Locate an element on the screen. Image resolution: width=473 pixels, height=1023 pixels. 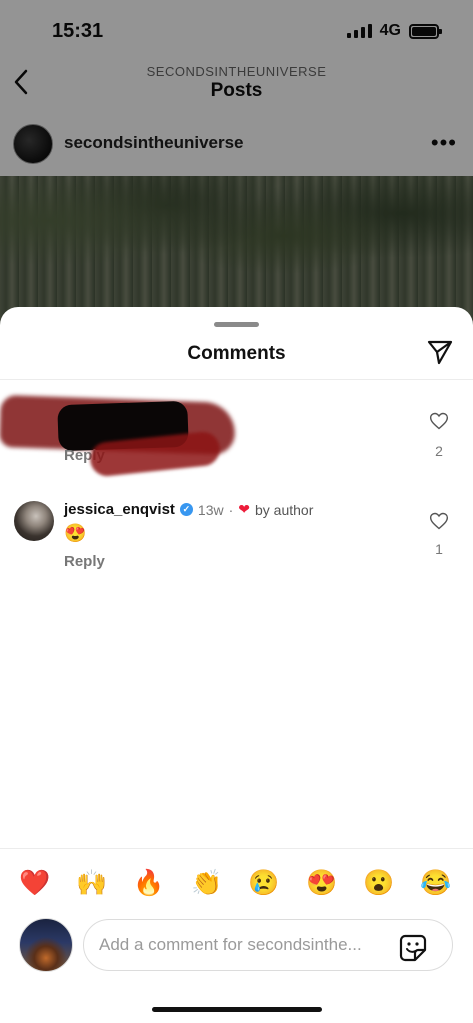
reply-button: Reply is located at coordinates (84, 561).